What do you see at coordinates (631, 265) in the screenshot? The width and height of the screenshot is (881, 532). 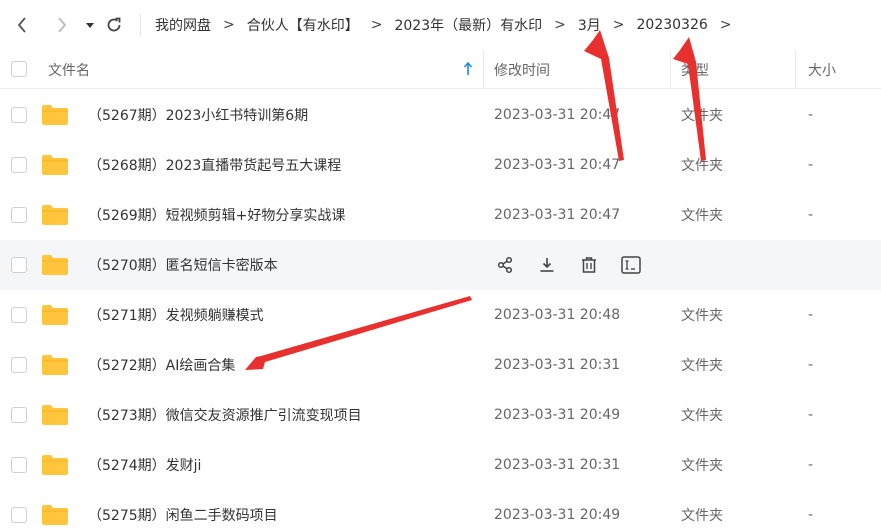 I see `rename-icon` at bounding box center [631, 265].